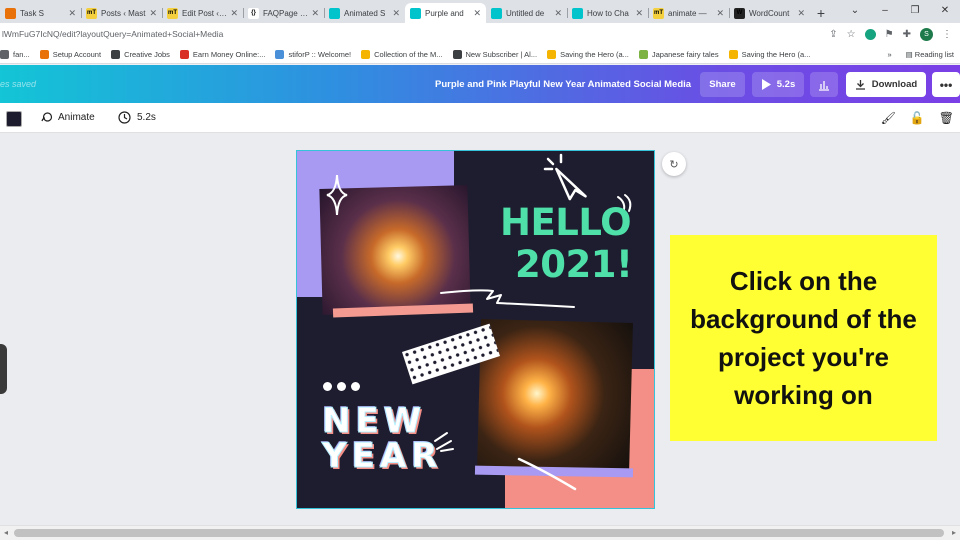  Describe the element at coordinates (147, 54) in the screenshot. I see `bookmark-label: Creative Jobs` at that location.